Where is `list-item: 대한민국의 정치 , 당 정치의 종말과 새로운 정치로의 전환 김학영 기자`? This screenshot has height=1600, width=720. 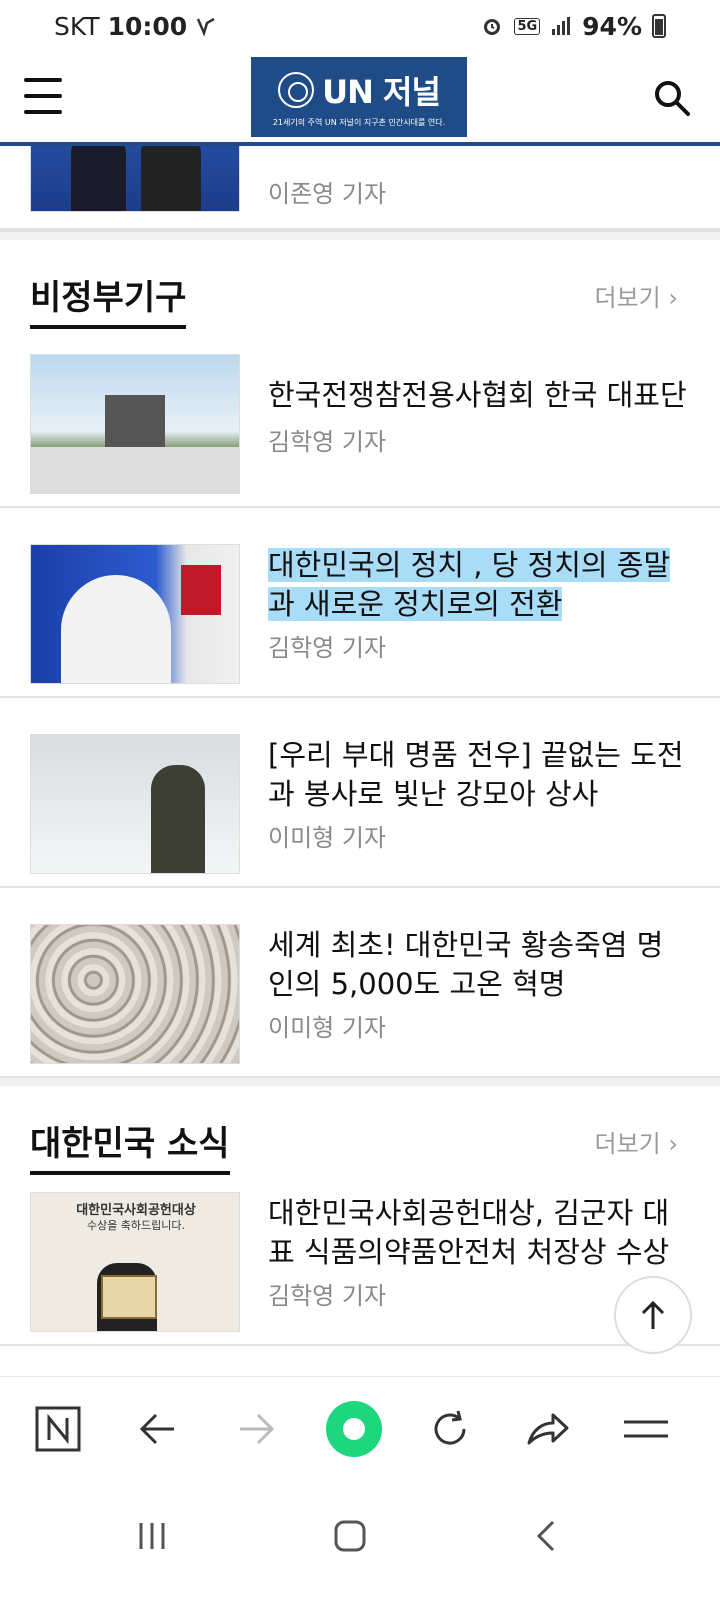 list-item: 대한민국의 정치 , 당 정치의 종말과 새로운 정치로의 전환 김학영 기자 is located at coordinates (360, 603).